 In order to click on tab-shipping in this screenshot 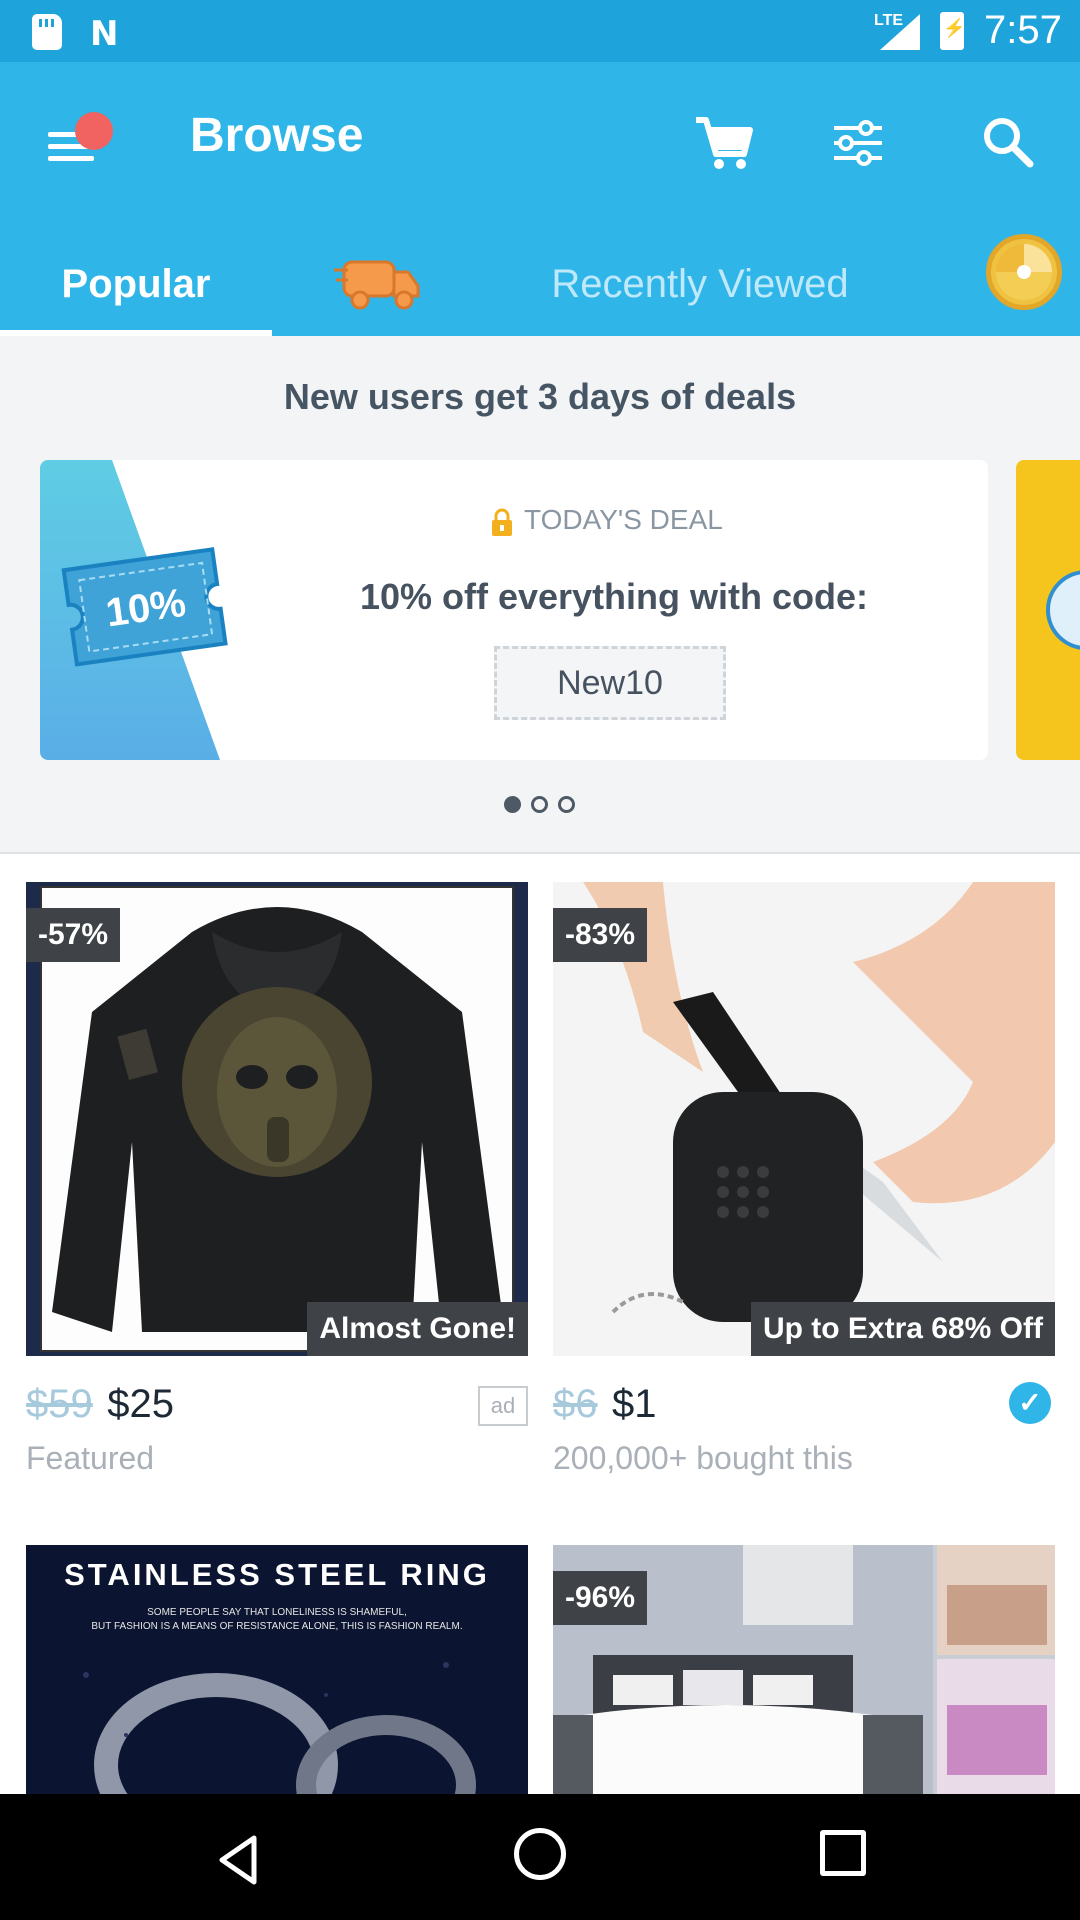, I will do `click(379, 282)`.